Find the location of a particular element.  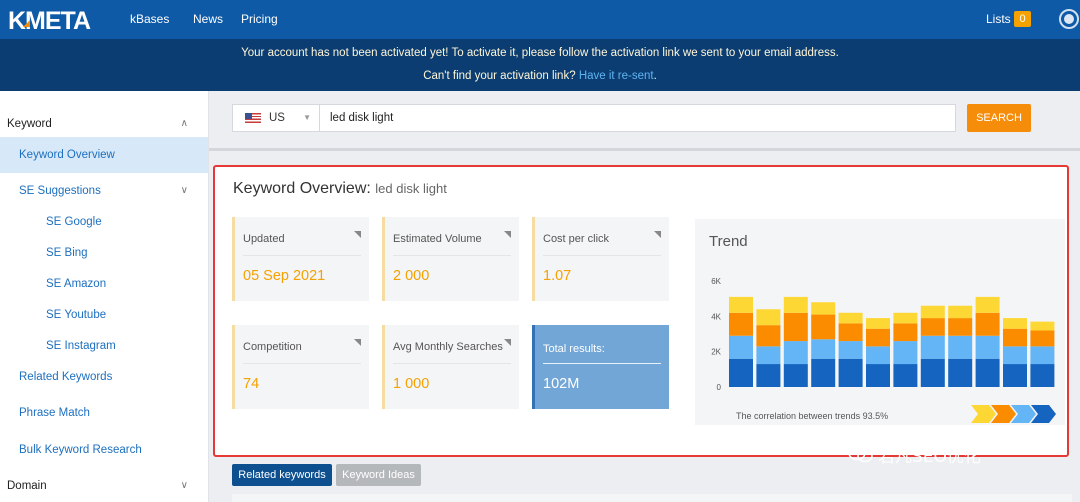

nav-kbases: kBases is located at coordinates (149, 19).